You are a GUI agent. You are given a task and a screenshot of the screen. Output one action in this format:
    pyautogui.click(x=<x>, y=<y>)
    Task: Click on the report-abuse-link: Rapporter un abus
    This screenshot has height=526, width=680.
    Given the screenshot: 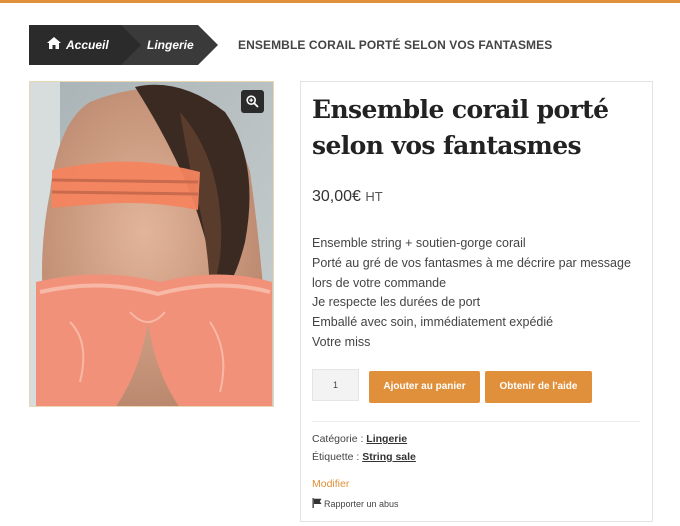 What is the action you would take?
    pyautogui.click(x=355, y=503)
    